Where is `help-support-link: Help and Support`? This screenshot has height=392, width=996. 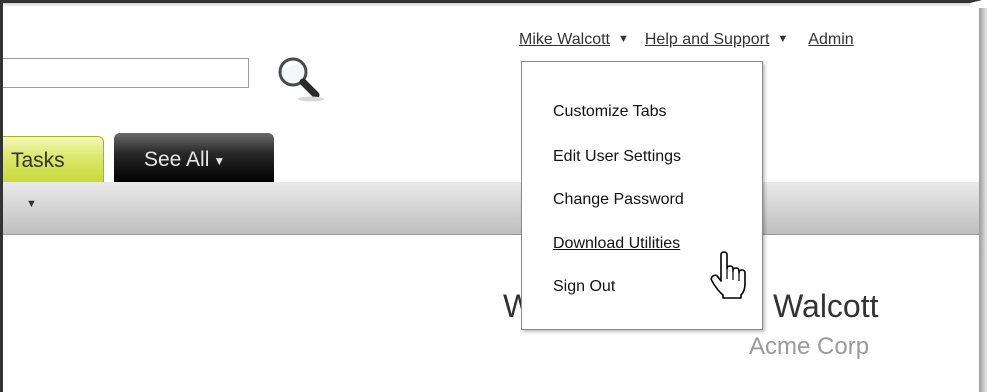
help-support-link: Help and Support is located at coordinates (707, 39).